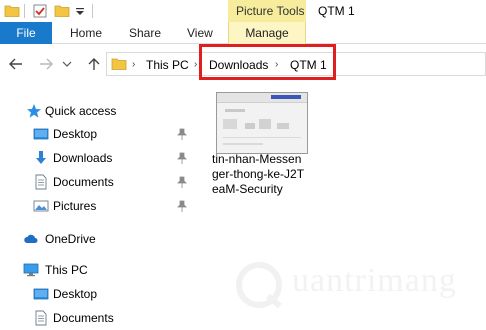 This screenshot has width=486, height=330. I want to click on nav-item-label: This PC, so click(66, 270).